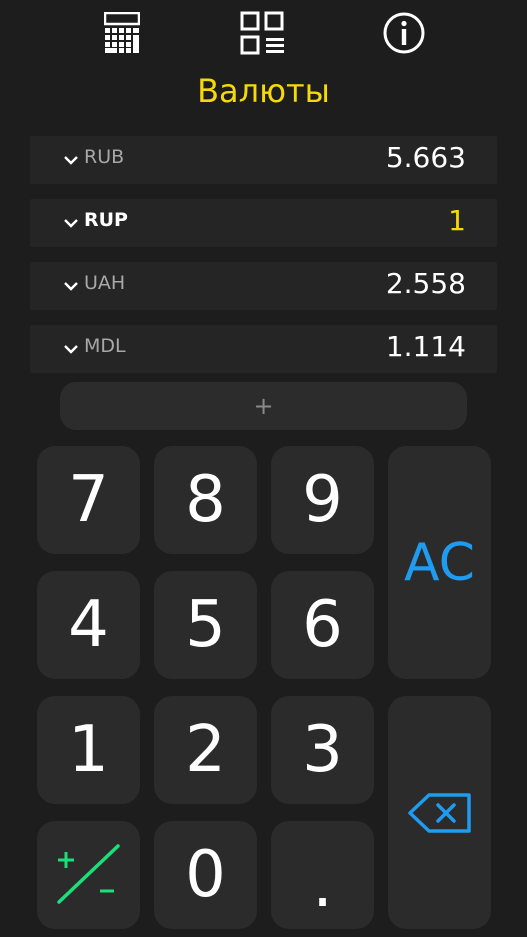 This screenshot has width=527, height=937. I want to click on key-label: 7, so click(88, 500).